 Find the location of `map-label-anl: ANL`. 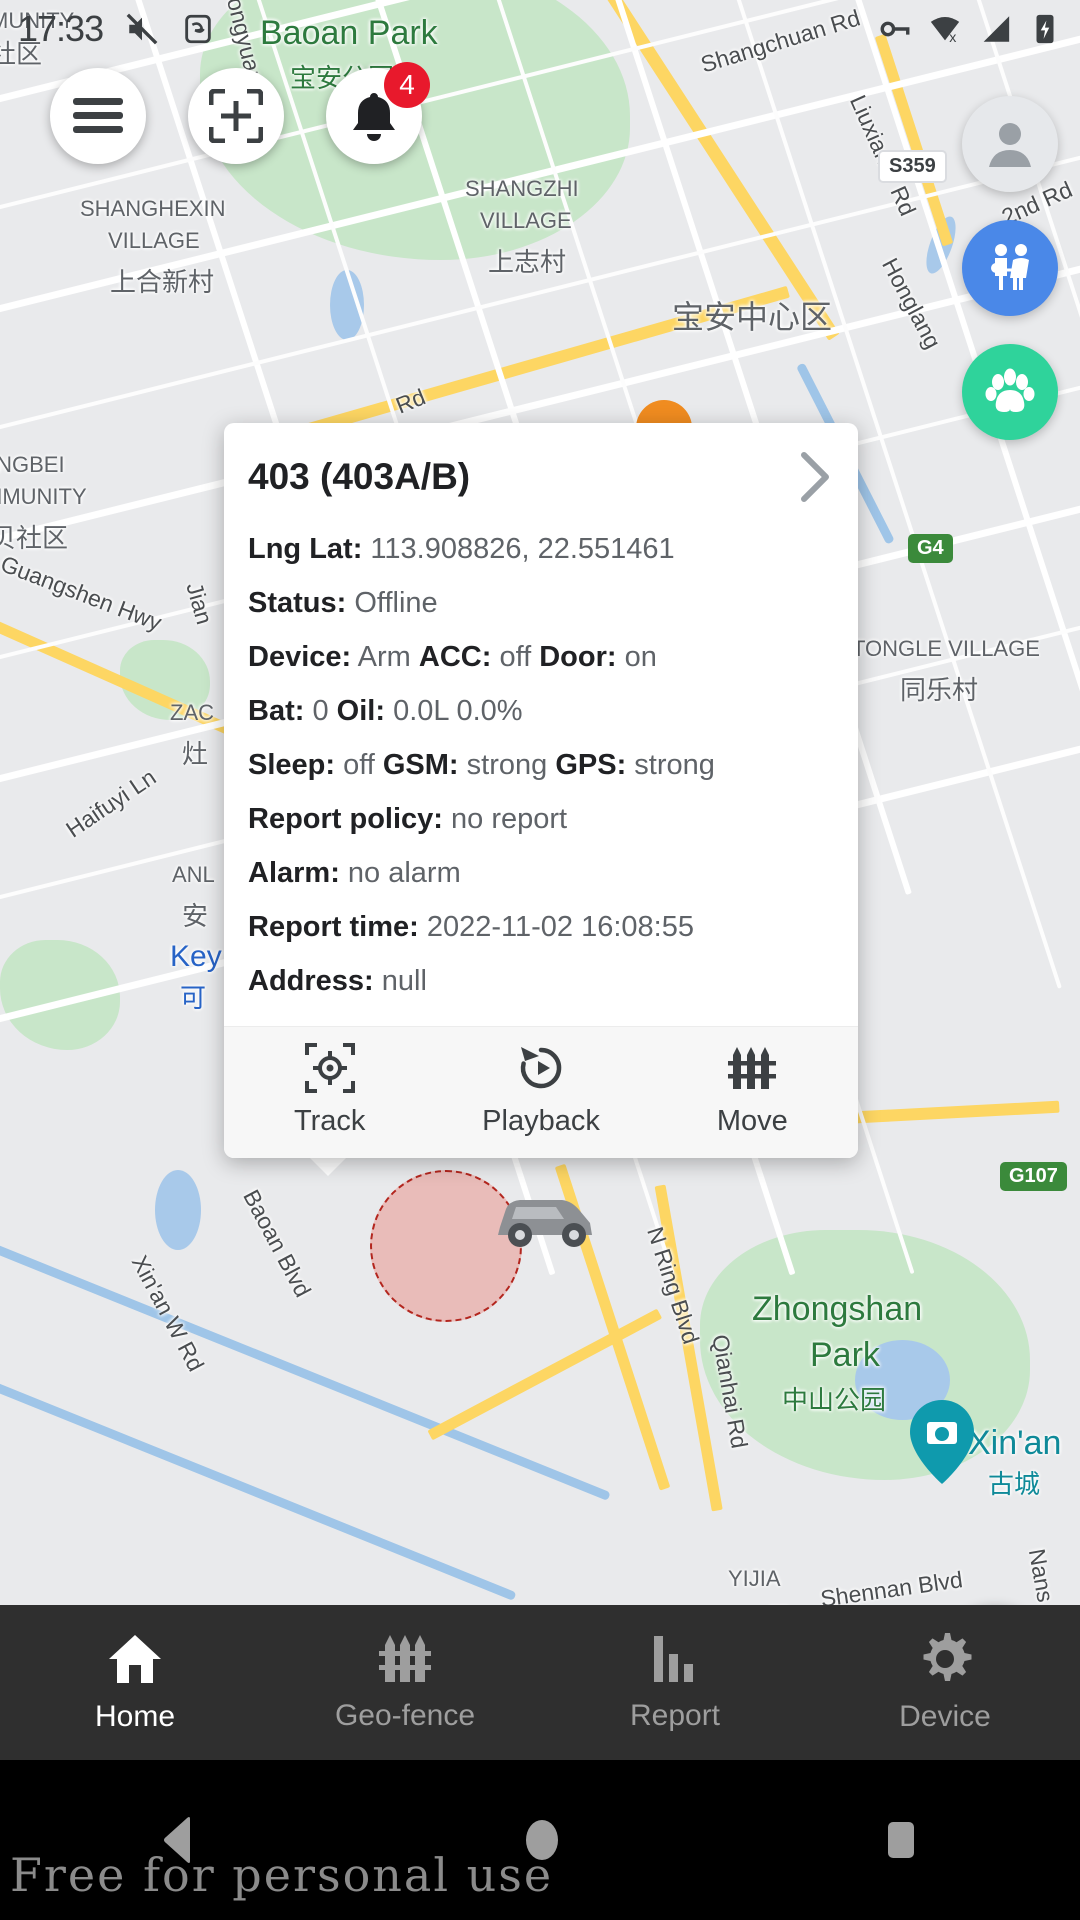

map-label-anl: ANL is located at coordinates (193, 874).